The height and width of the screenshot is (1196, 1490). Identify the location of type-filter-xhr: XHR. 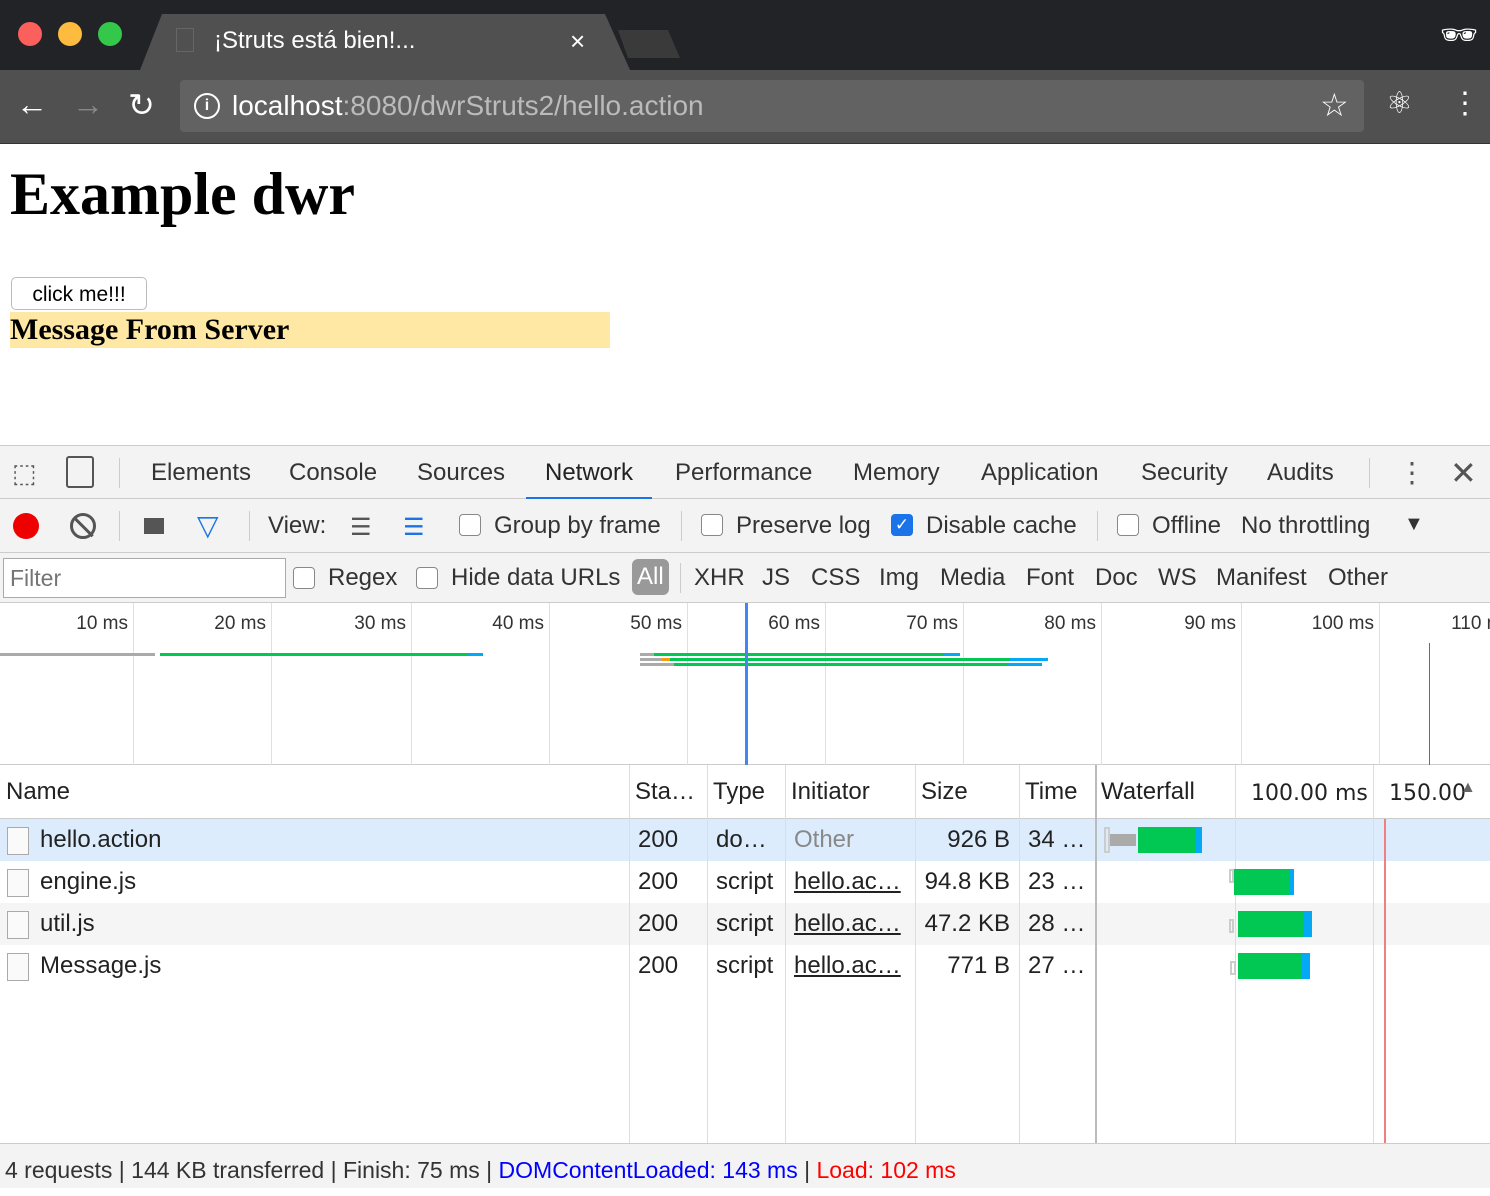
(719, 578).